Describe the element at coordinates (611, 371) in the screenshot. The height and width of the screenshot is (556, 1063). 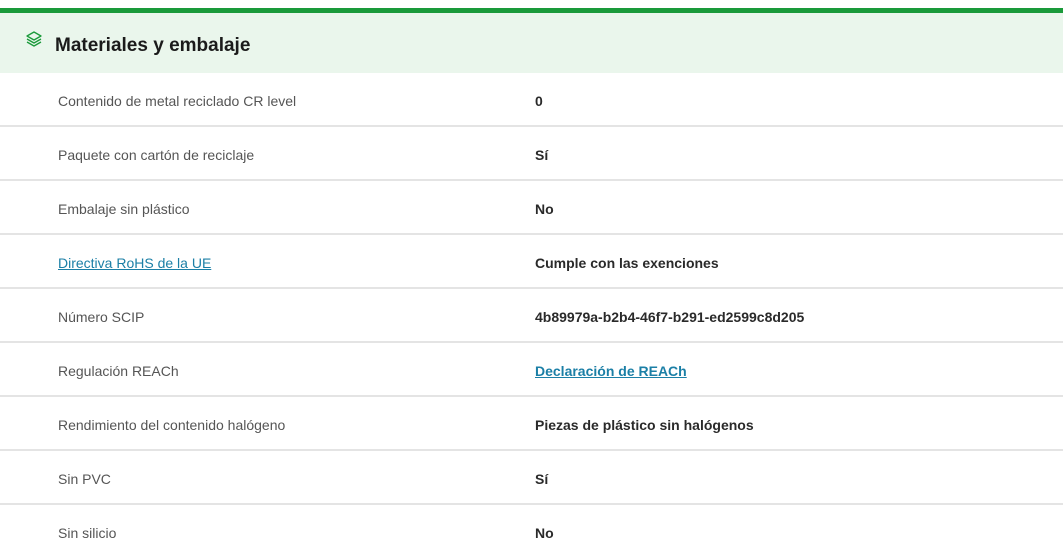
I see `reach-declaration-link: Declaración de REACh` at that location.